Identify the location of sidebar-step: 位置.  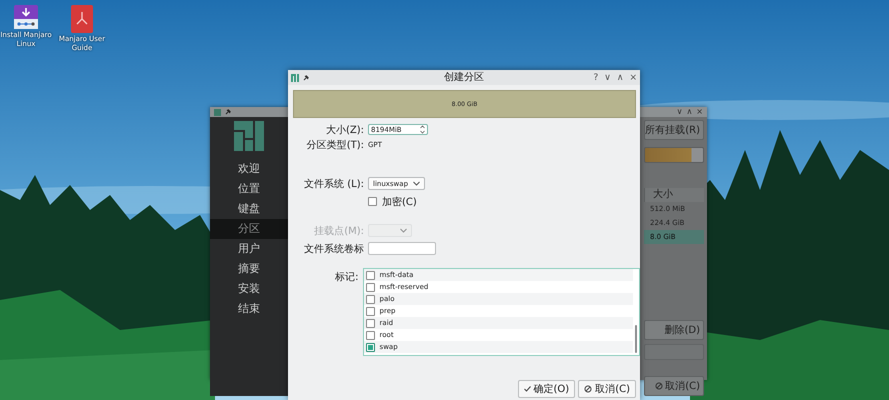
(249, 189).